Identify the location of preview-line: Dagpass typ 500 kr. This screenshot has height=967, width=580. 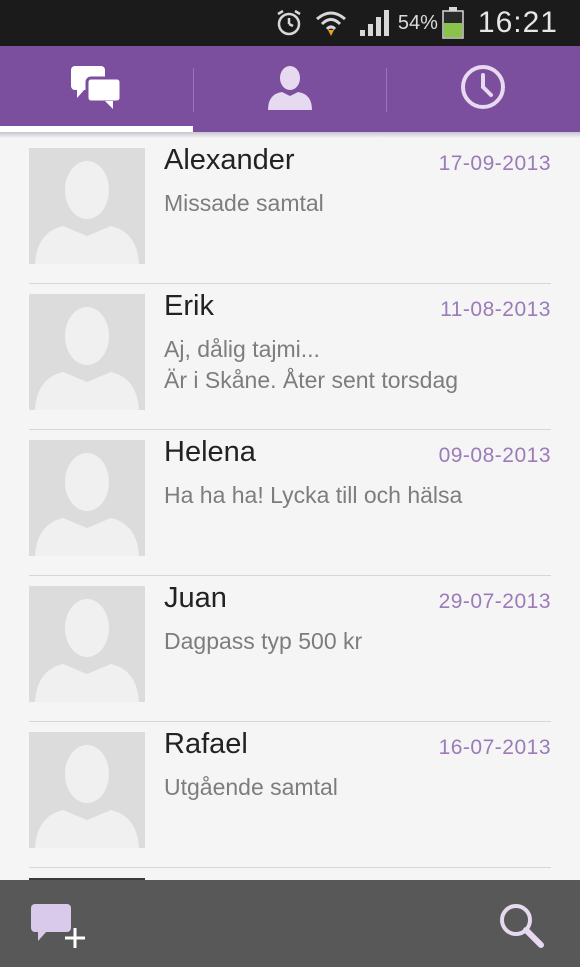
(263, 641).